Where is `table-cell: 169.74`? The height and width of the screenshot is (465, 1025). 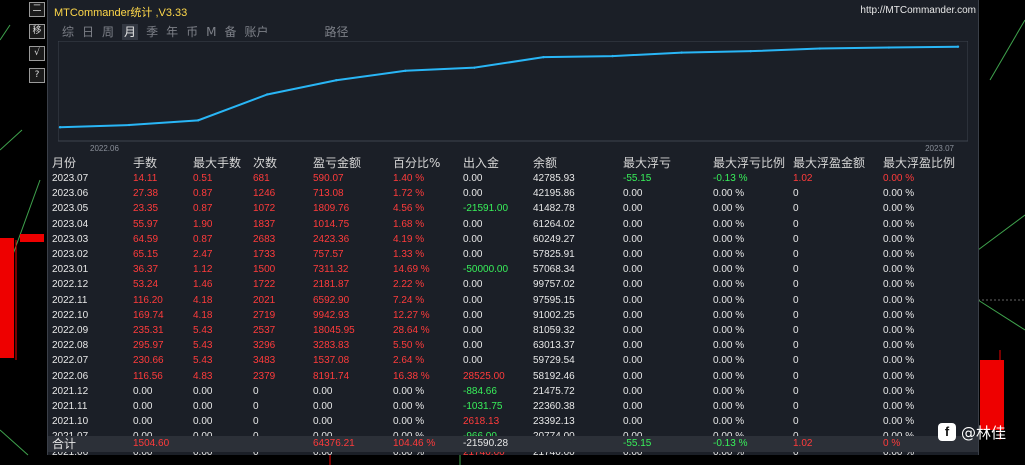
table-cell: 169.74 is located at coordinates (148, 315).